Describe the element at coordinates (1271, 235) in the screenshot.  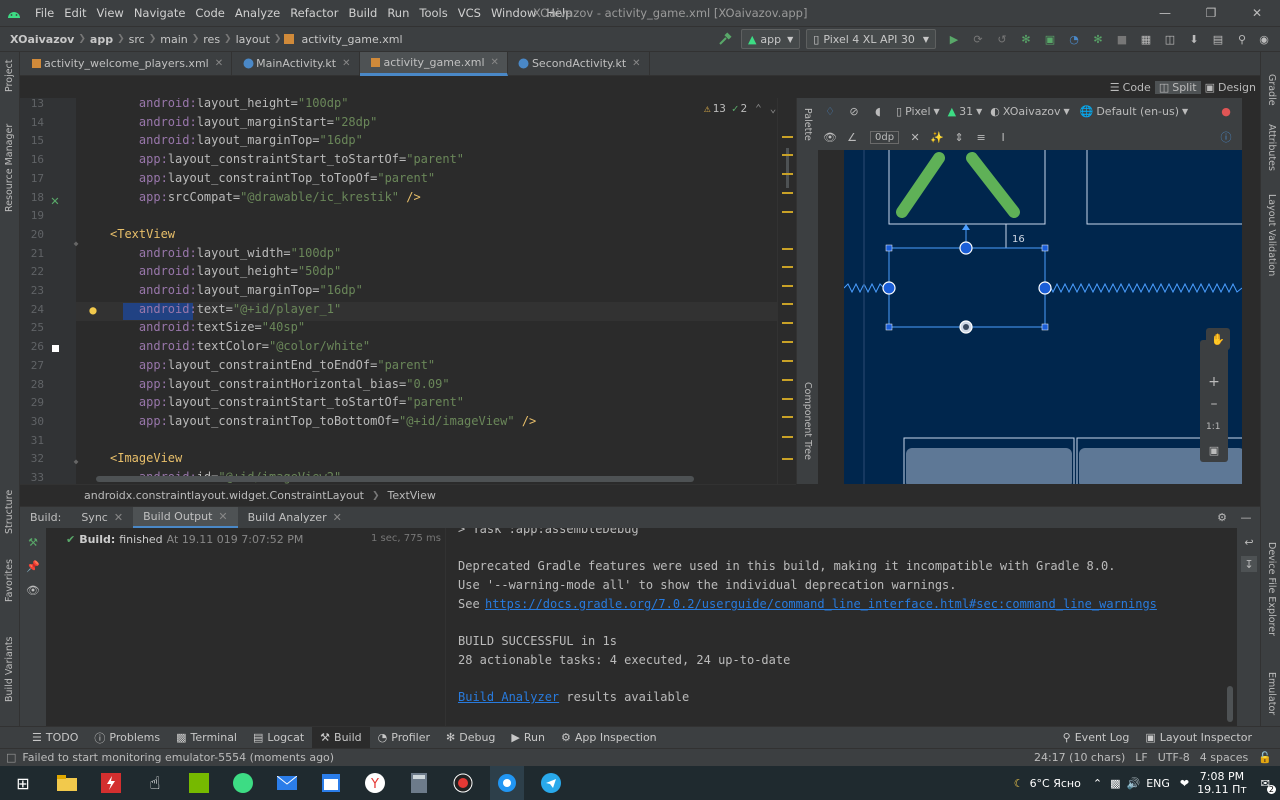
I see `layout-validation-tool-label: Layout Validation` at that location.